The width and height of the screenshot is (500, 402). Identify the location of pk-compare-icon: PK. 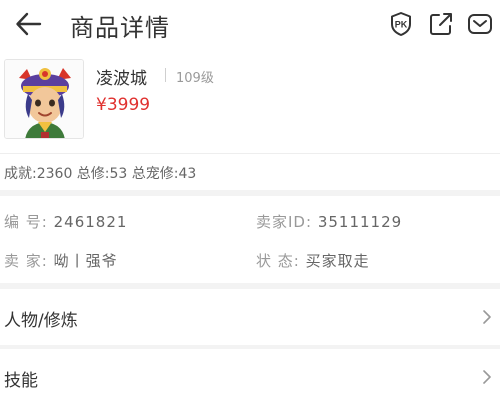
(401, 24).